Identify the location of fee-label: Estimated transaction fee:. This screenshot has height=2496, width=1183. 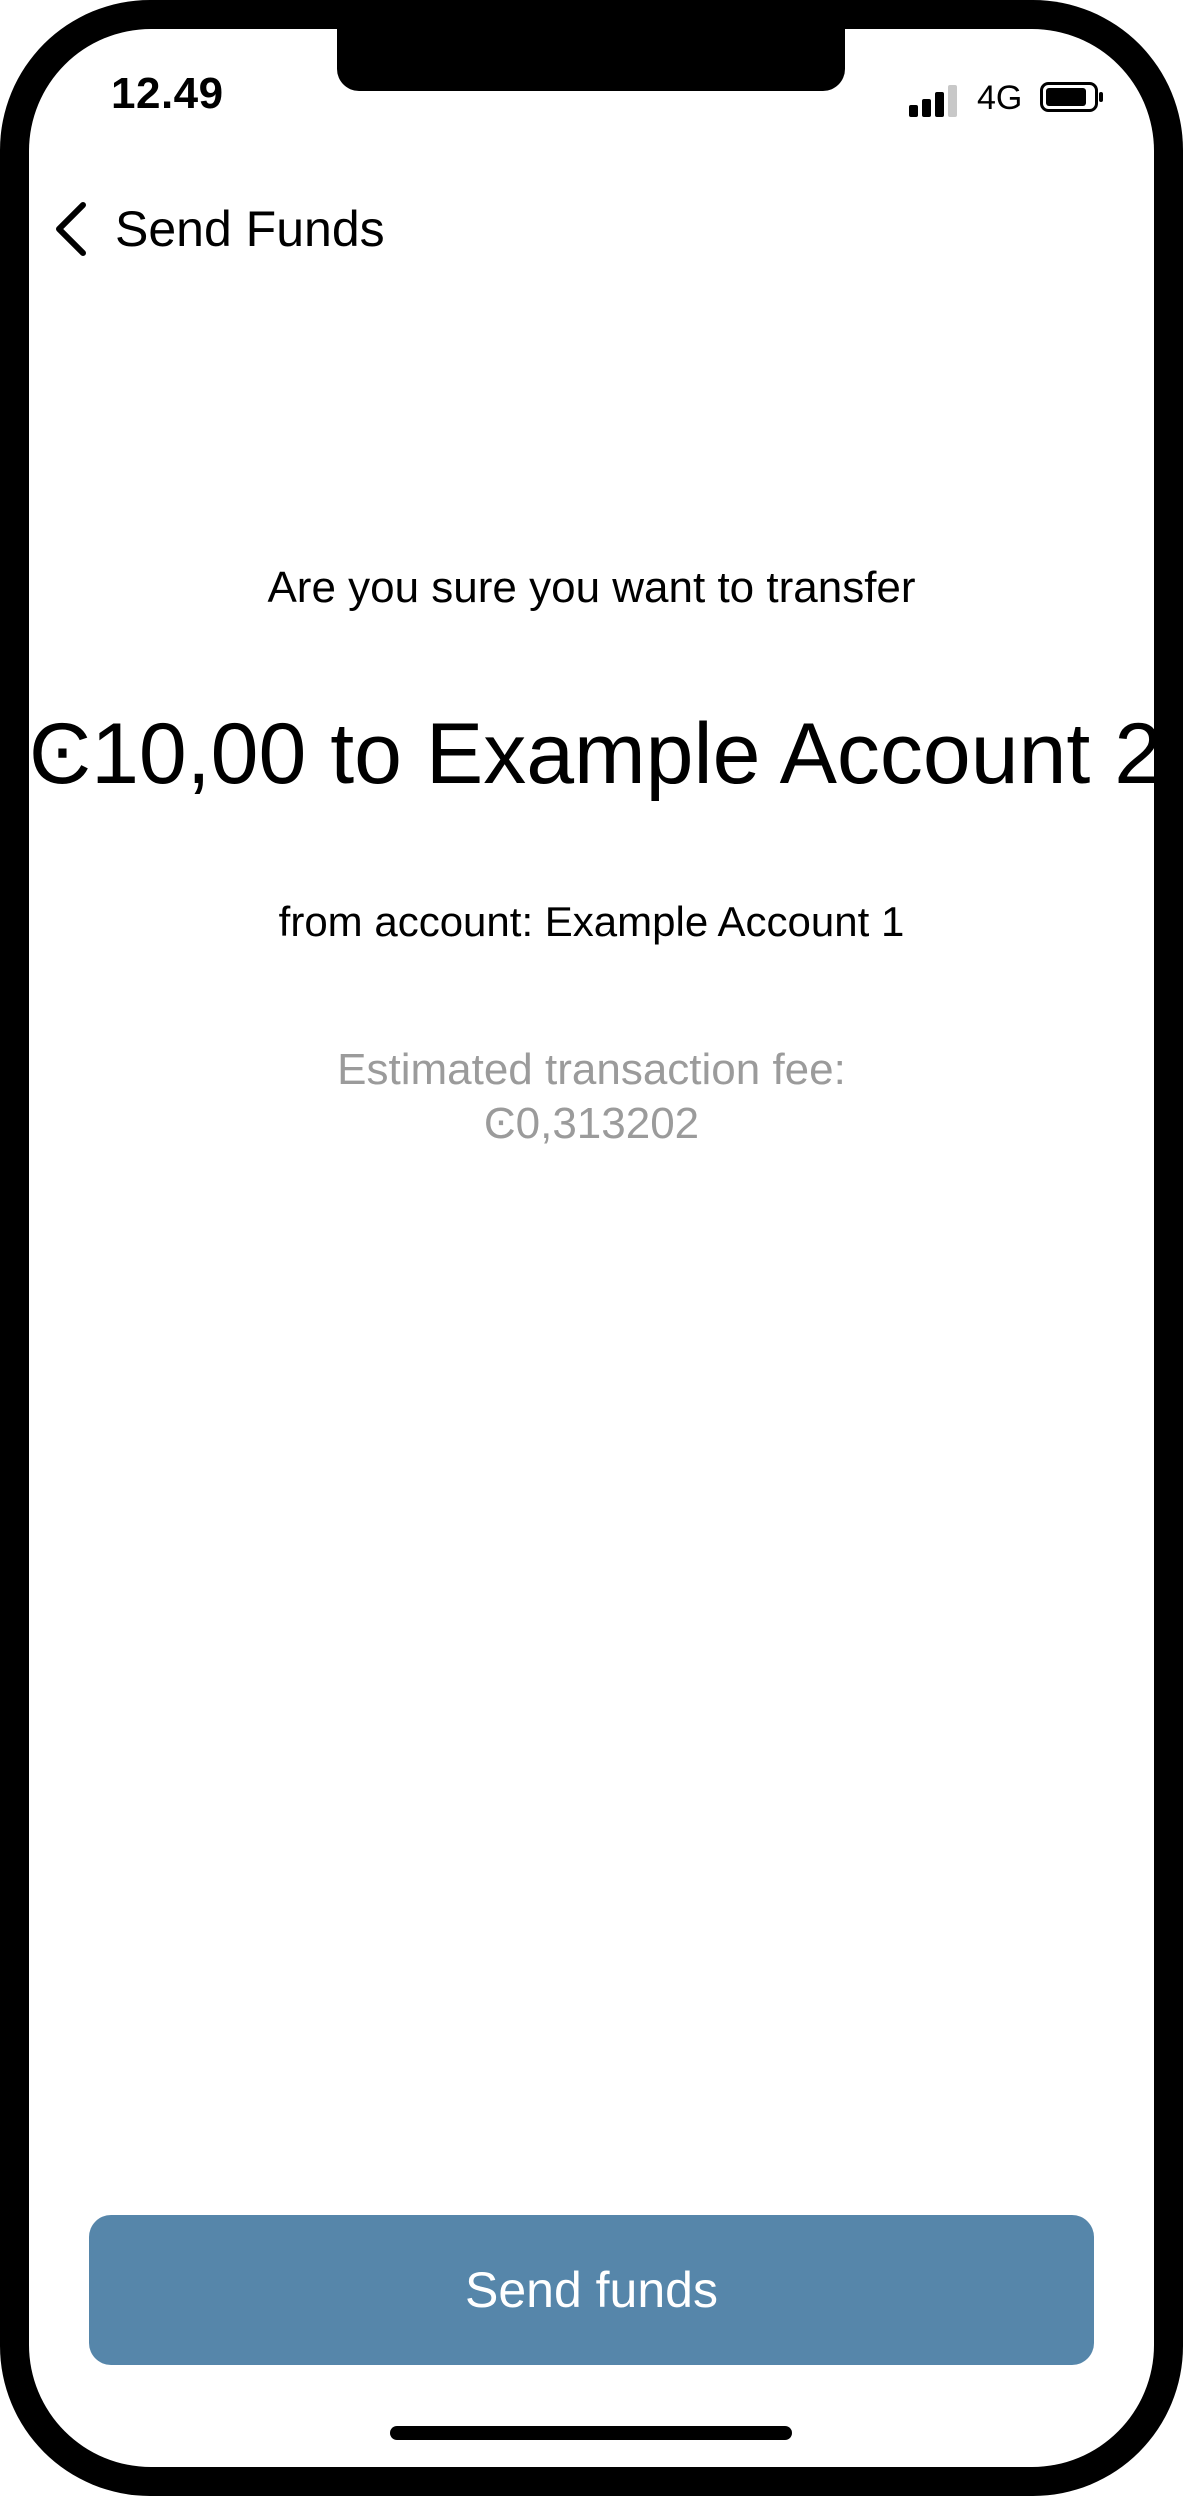
(591, 1069).